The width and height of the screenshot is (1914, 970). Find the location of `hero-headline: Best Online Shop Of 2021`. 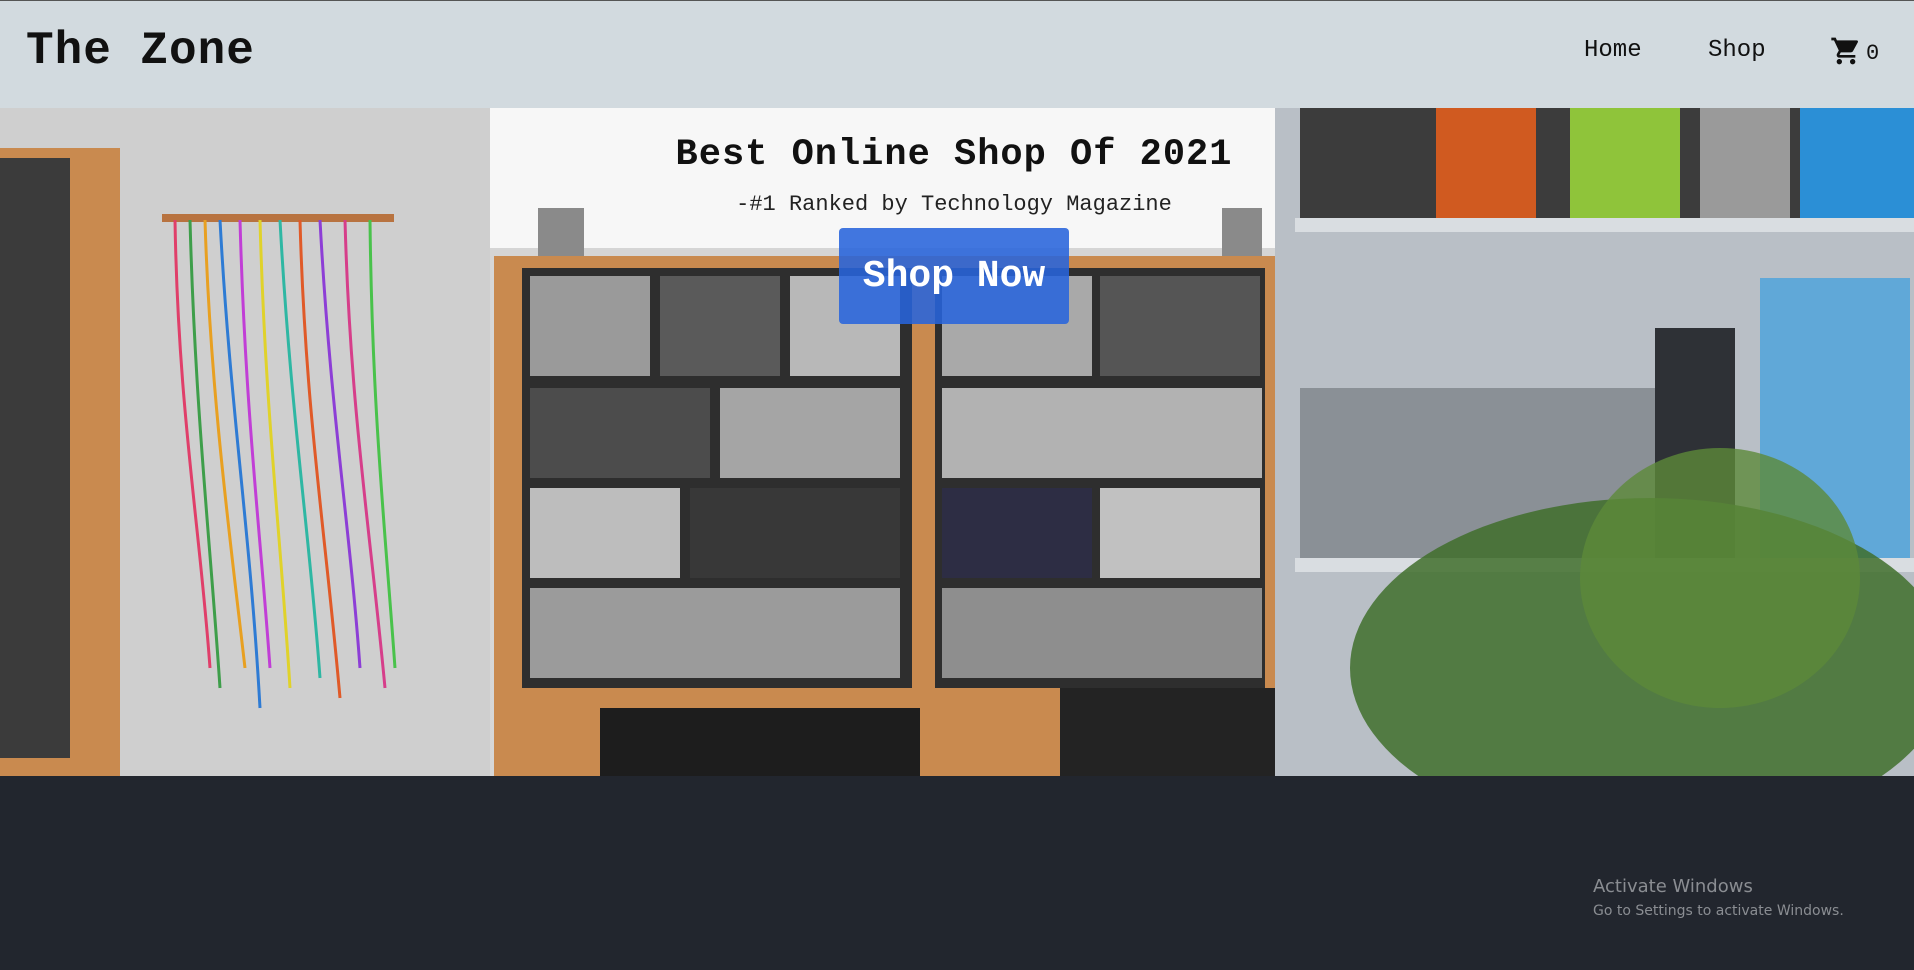

hero-headline: Best Online Shop Of 2021 is located at coordinates (954, 155).